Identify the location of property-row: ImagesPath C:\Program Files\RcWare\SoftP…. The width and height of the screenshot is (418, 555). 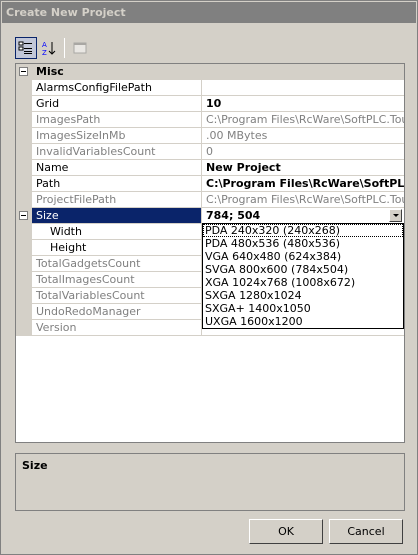
(210, 120).